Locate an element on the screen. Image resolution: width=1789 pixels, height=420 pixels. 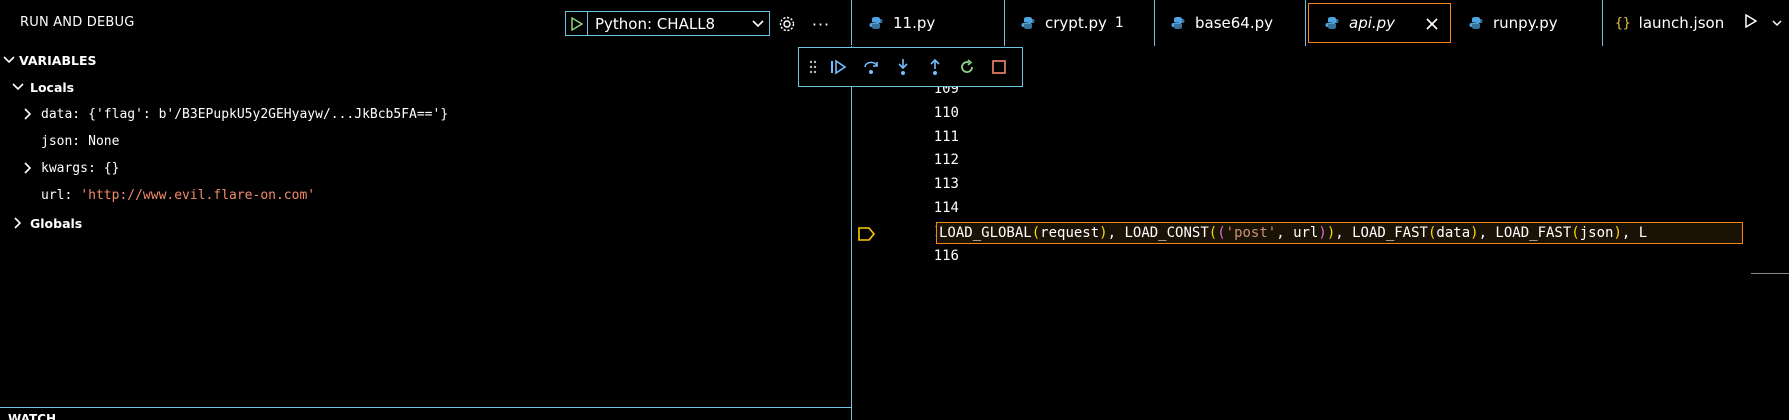
line-number: 111 is located at coordinates (946, 137).